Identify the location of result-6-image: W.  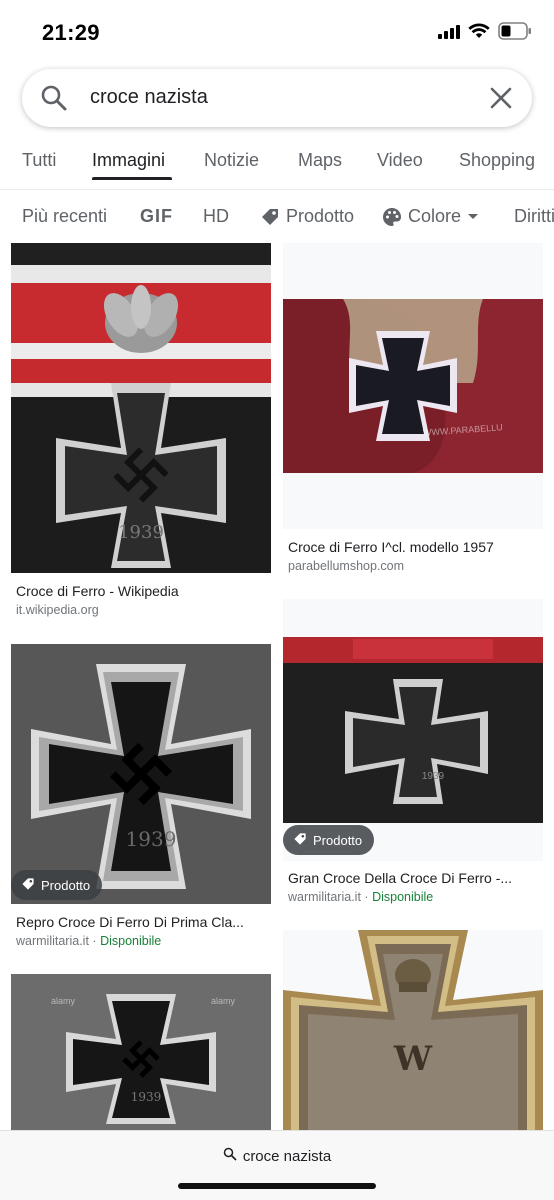
(413, 1030).